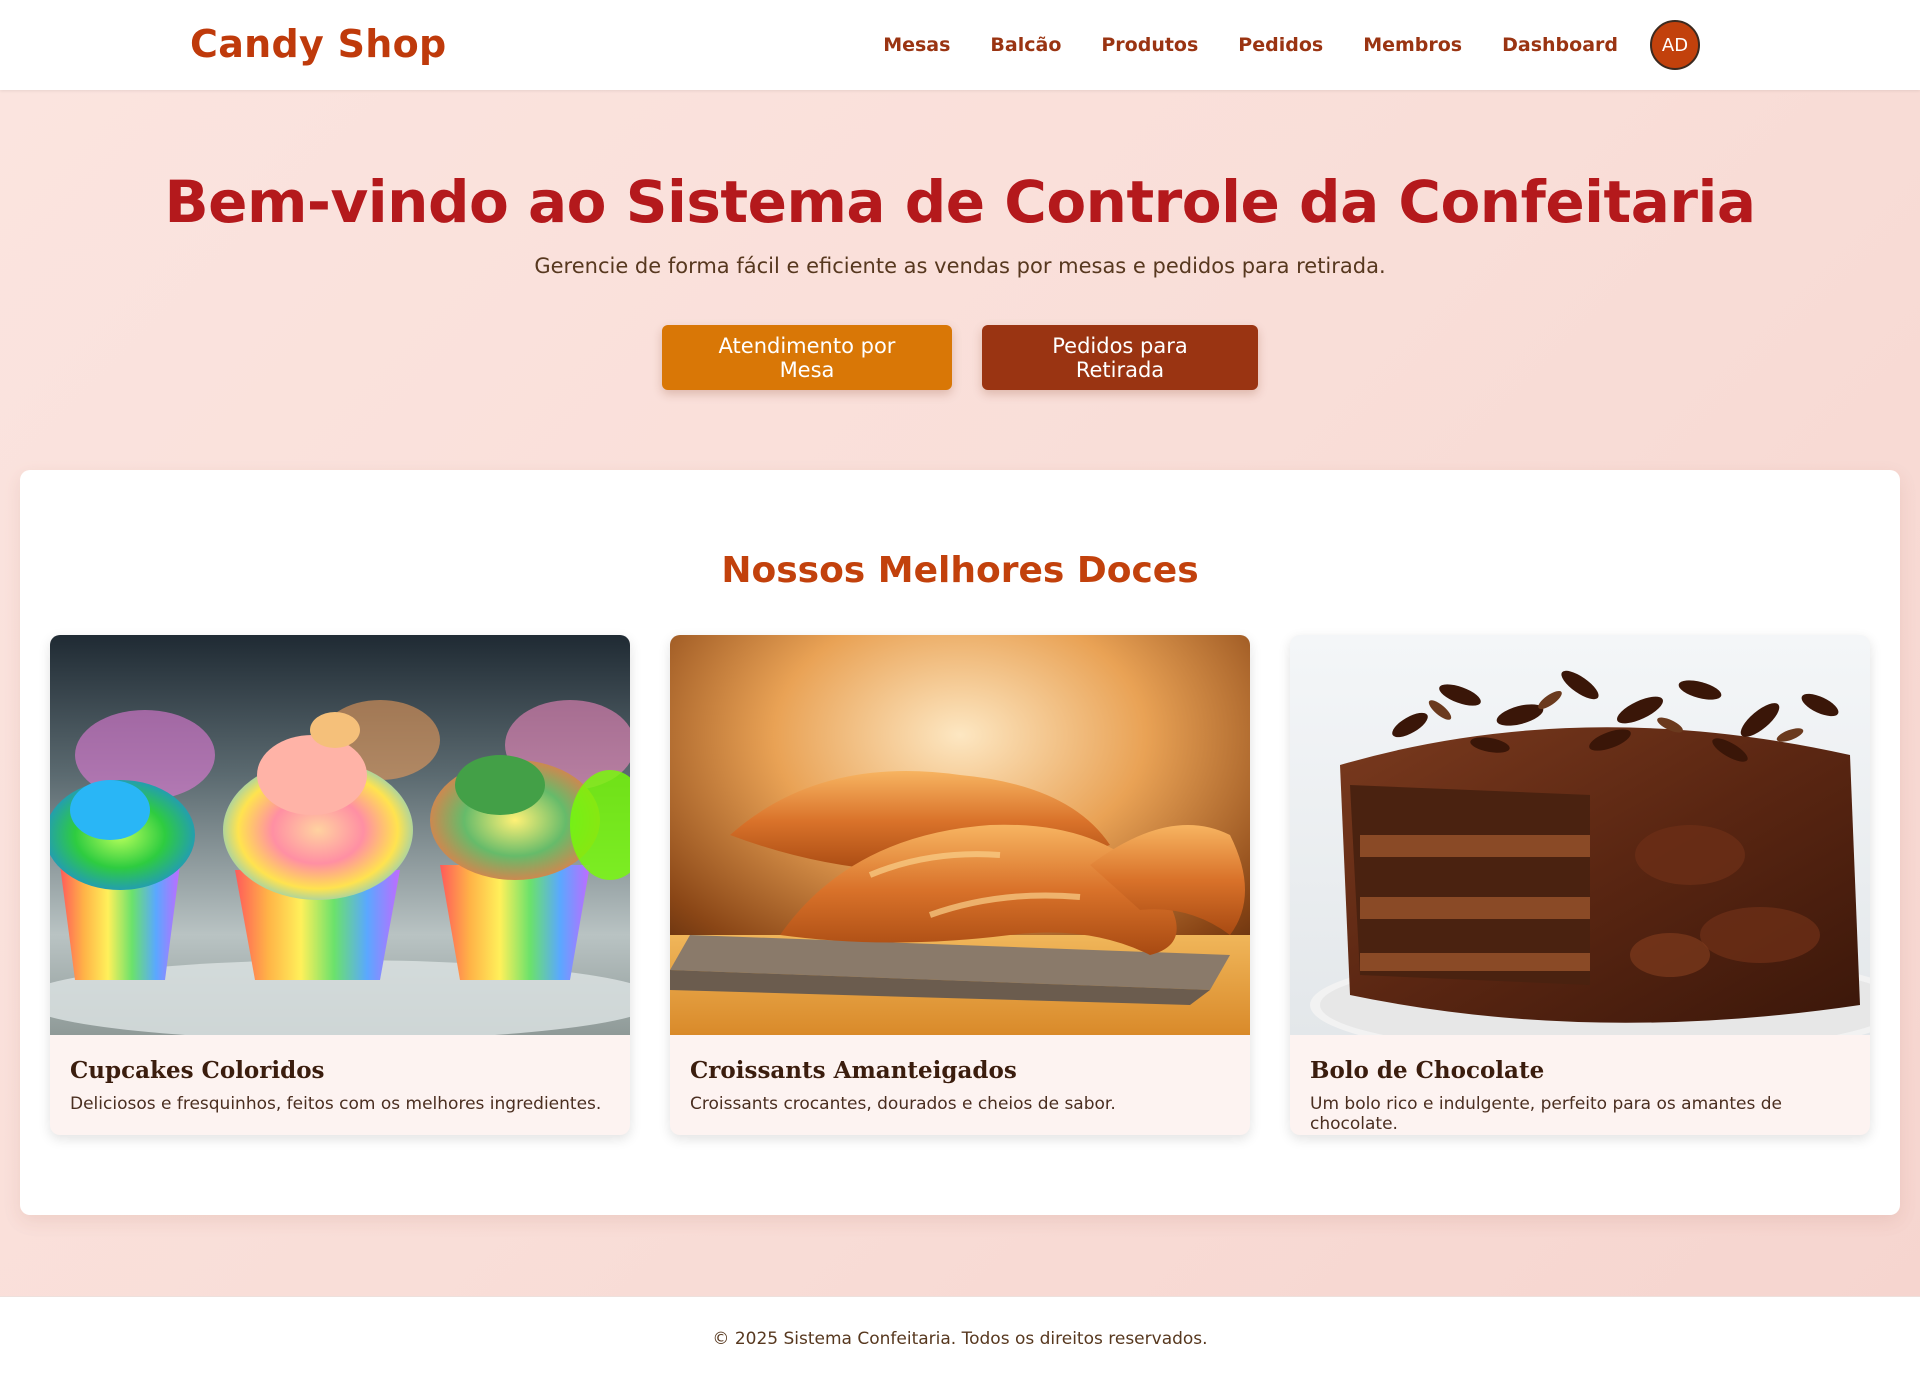 The image size is (1920, 1381). Describe the element at coordinates (197, 1070) in the screenshot. I see `card-title: Cupcakes Coloridos` at that location.